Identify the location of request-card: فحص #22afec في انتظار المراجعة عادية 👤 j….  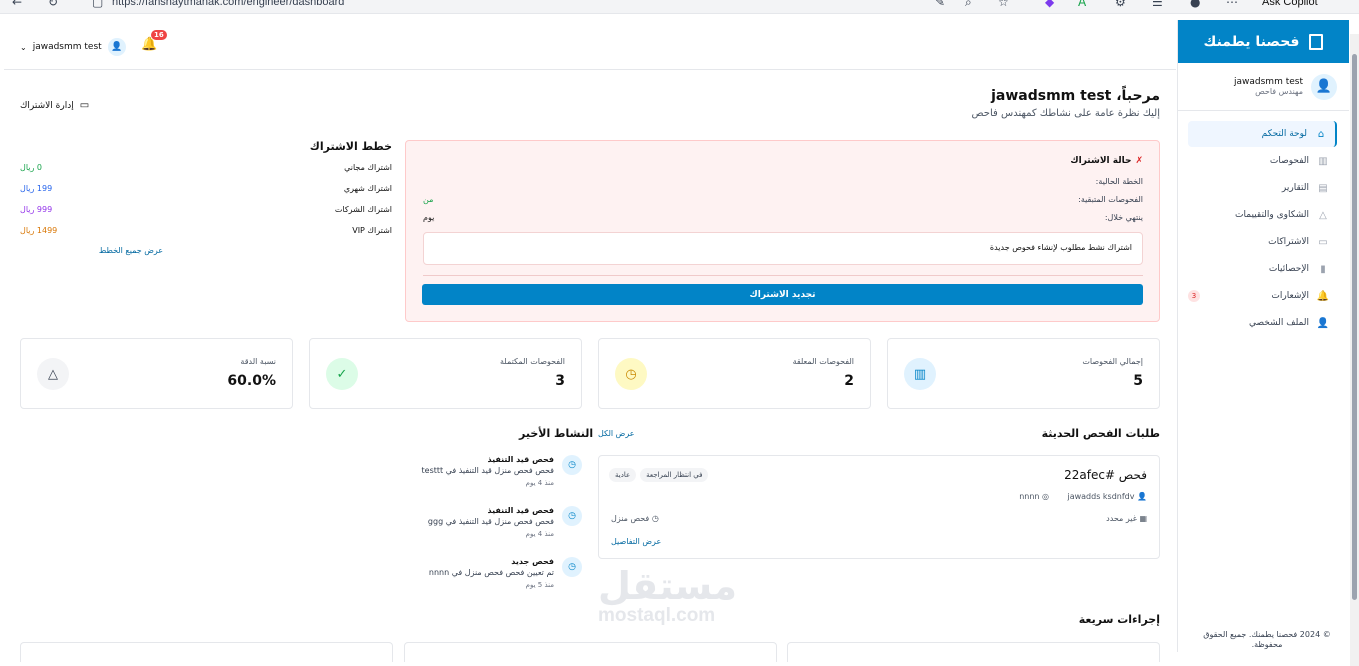
(879, 507).